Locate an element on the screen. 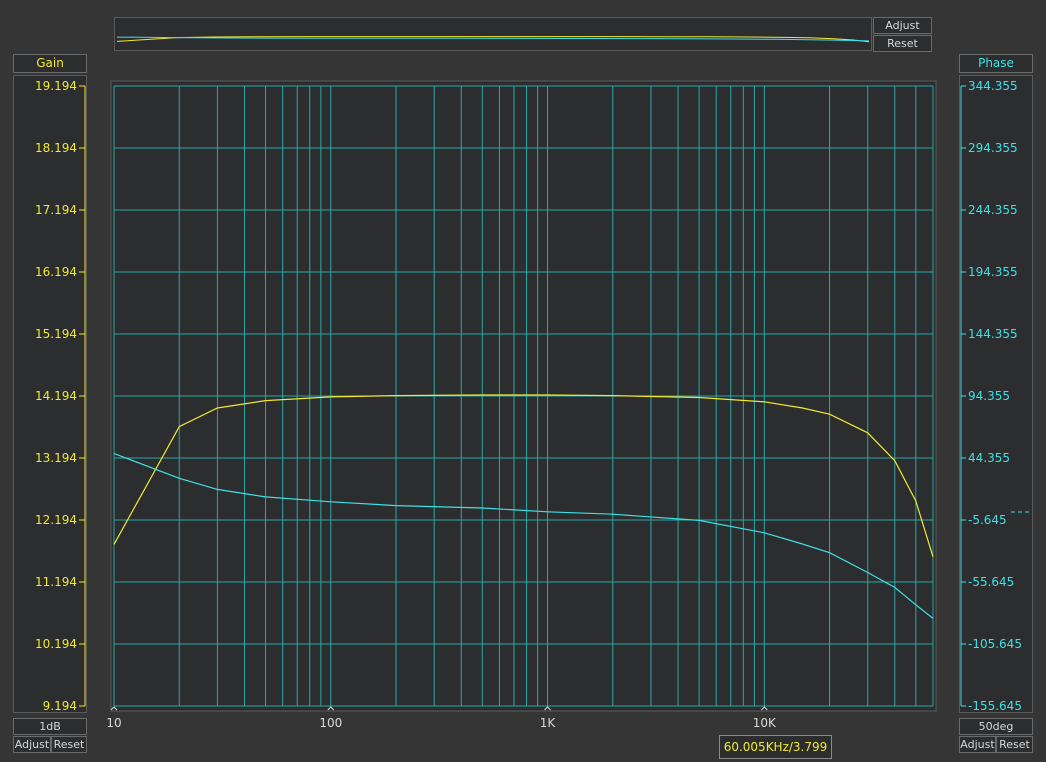 The width and height of the screenshot is (1046, 762). phase-tick-label: -55.645 is located at coordinates (991, 582).